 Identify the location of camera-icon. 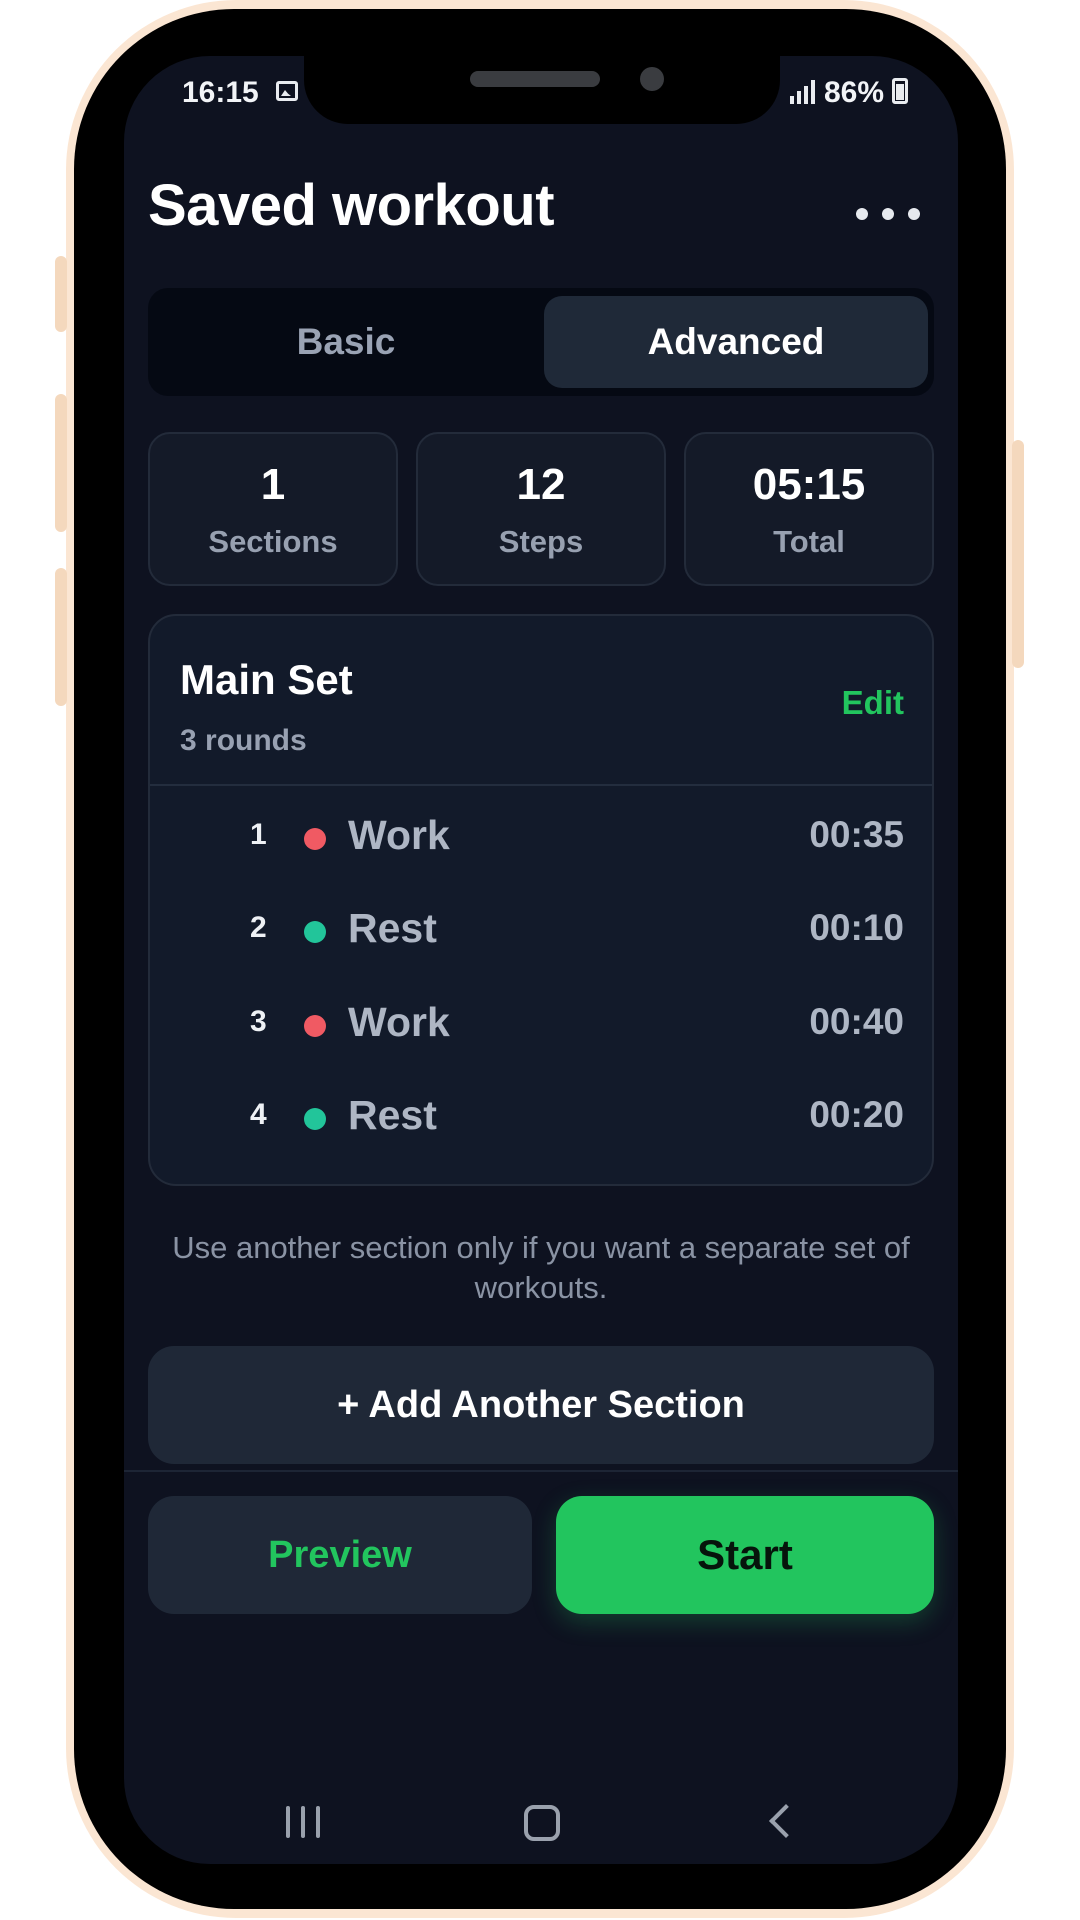
(652, 79).